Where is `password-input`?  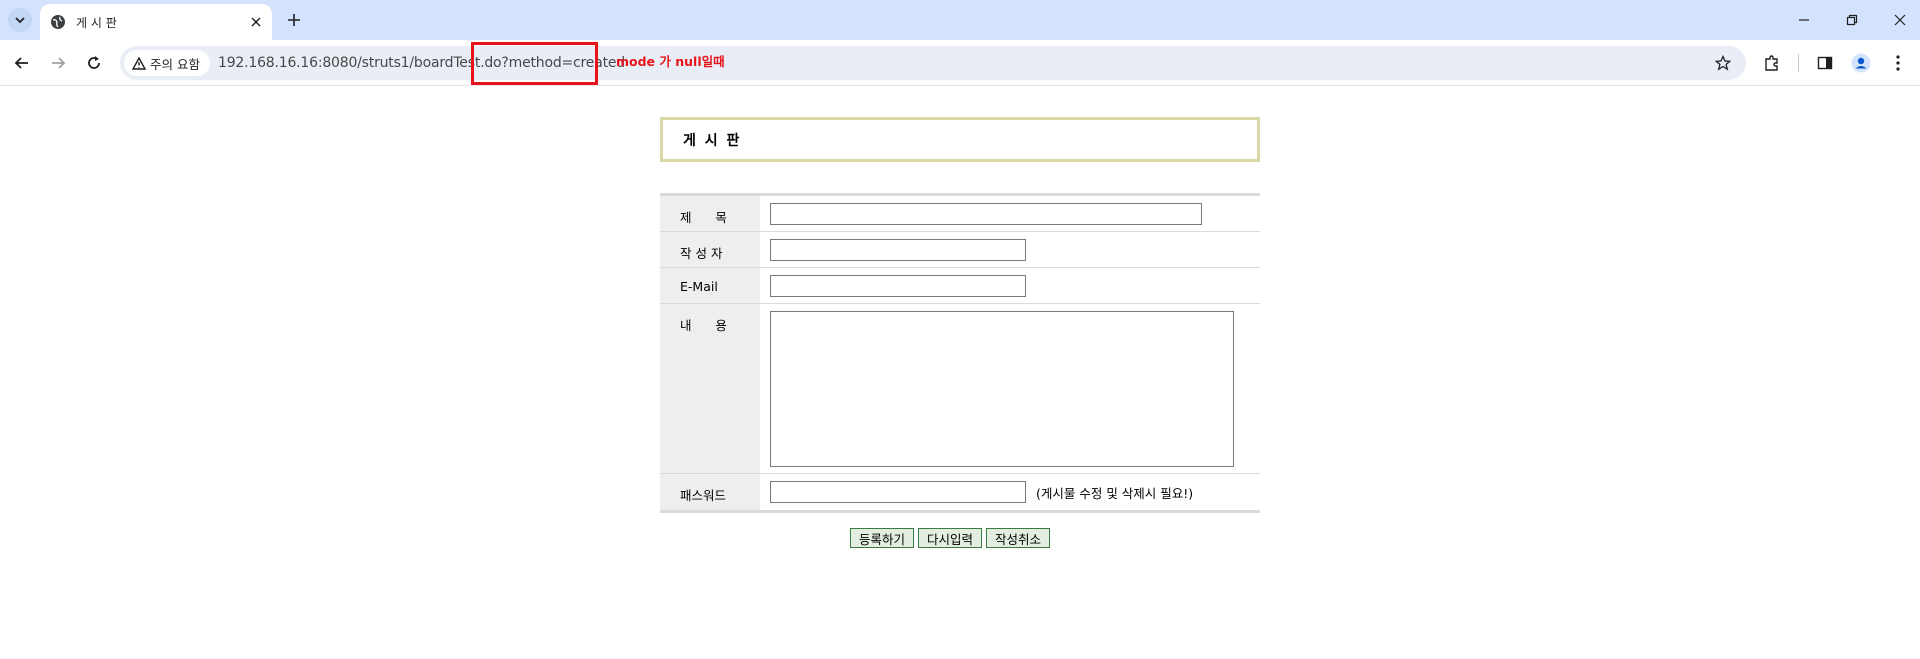 password-input is located at coordinates (898, 492).